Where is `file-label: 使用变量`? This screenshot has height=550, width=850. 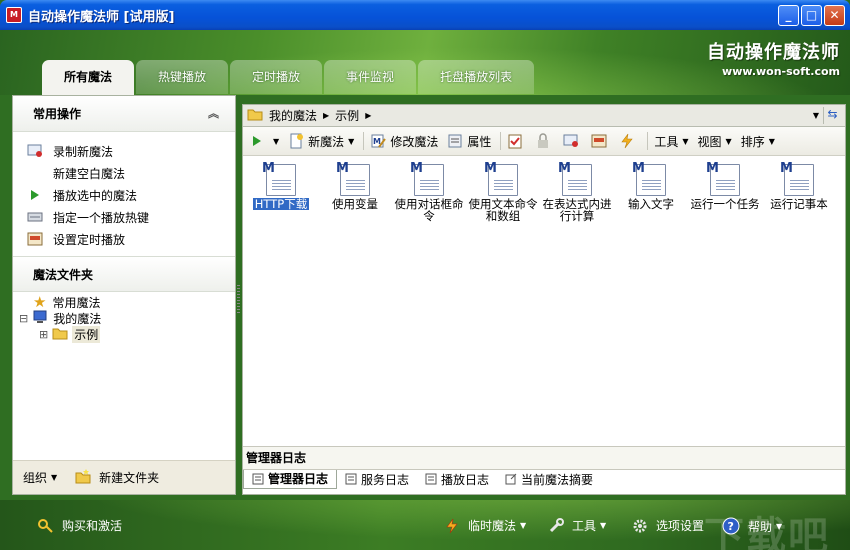 file-label: 使用变量 is located at coordinates (355, 204).